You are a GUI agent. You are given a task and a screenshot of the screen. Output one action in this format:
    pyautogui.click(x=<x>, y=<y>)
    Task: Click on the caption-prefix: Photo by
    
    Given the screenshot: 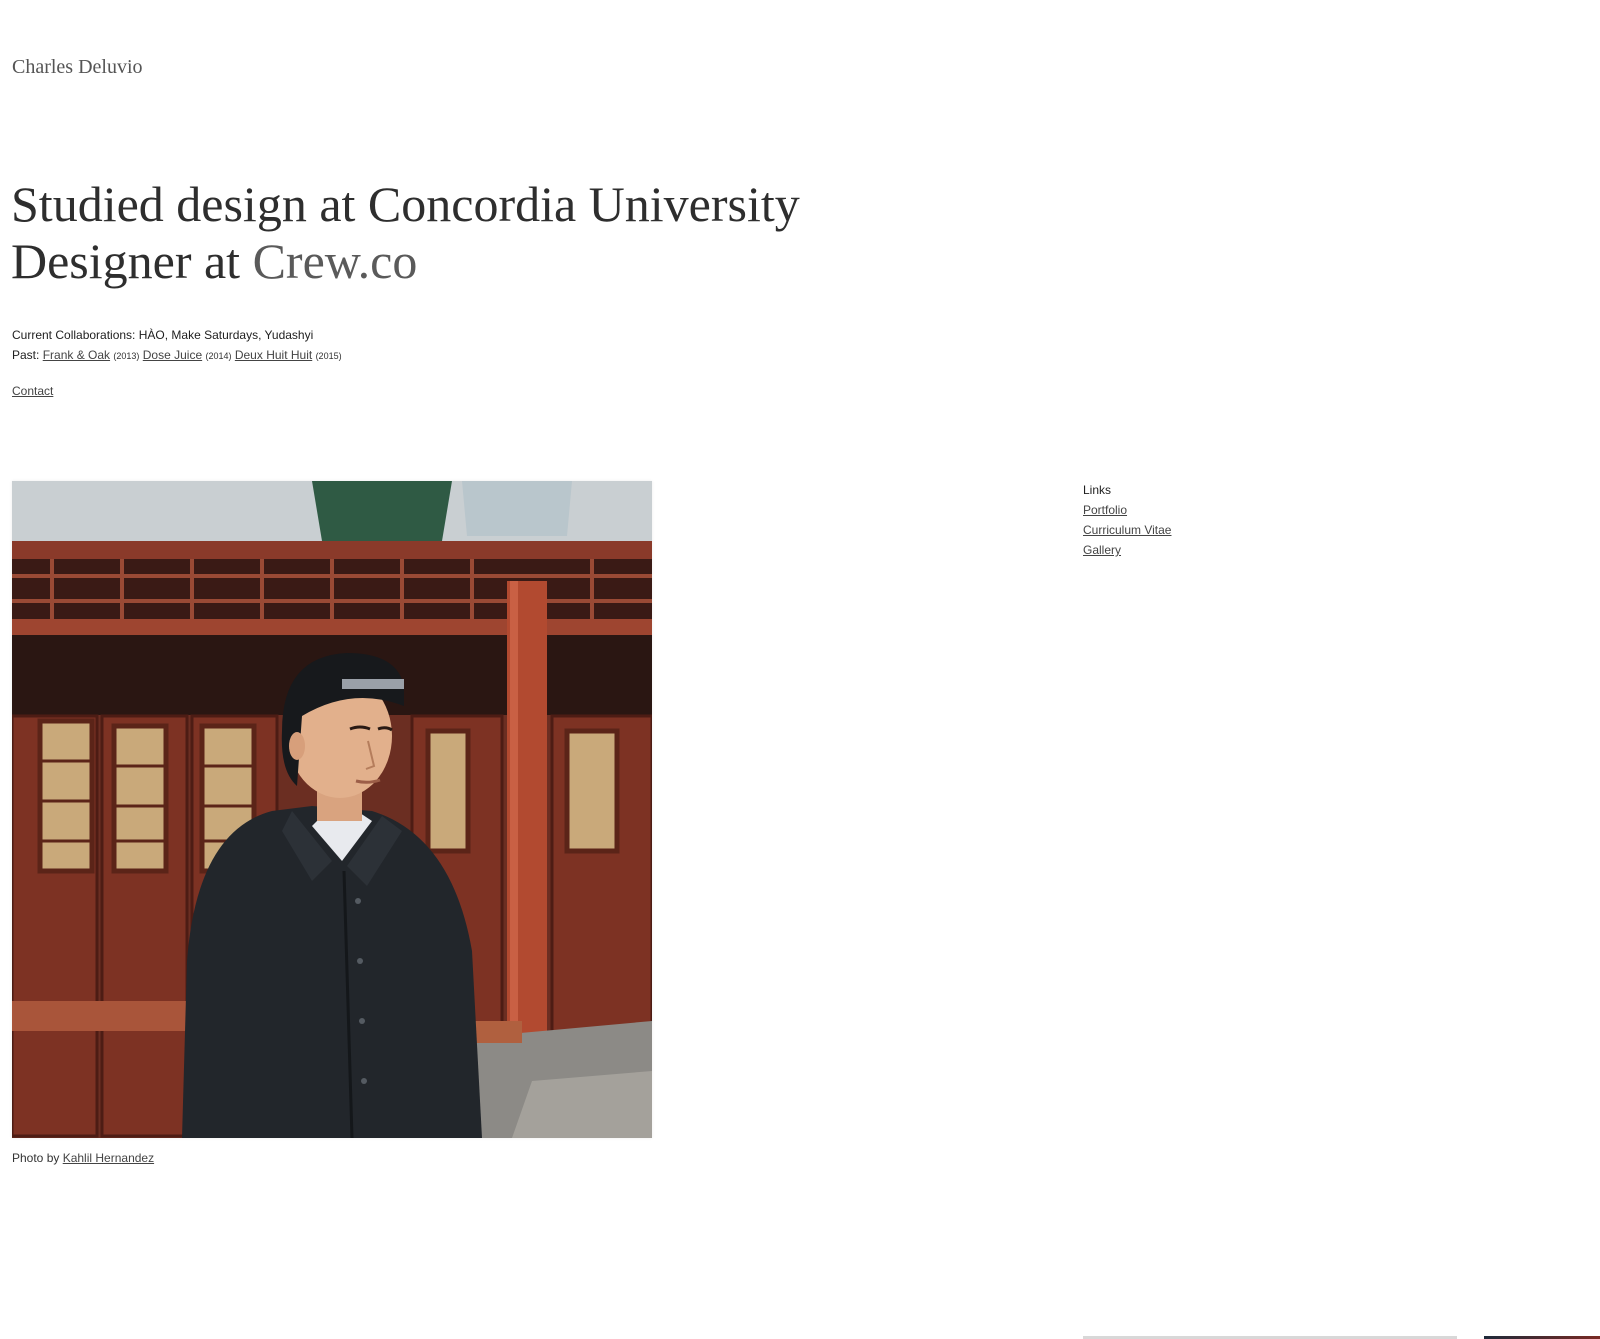 What is the action you would take?
    pyautogui.click(x=37, y=1158)
    